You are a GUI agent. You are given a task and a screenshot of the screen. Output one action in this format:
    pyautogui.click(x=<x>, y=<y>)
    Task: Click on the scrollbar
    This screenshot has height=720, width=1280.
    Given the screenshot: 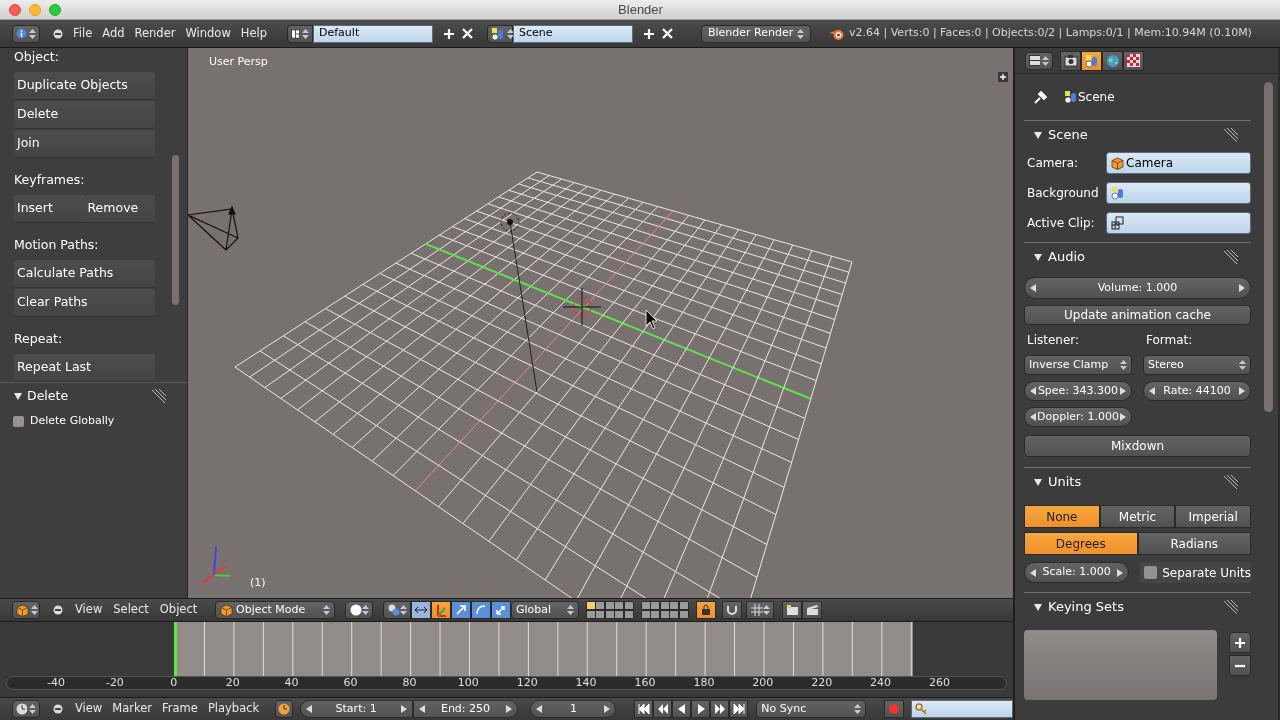 What is the action you would take?
    pyautogui.click(x=1268, y=247)
    